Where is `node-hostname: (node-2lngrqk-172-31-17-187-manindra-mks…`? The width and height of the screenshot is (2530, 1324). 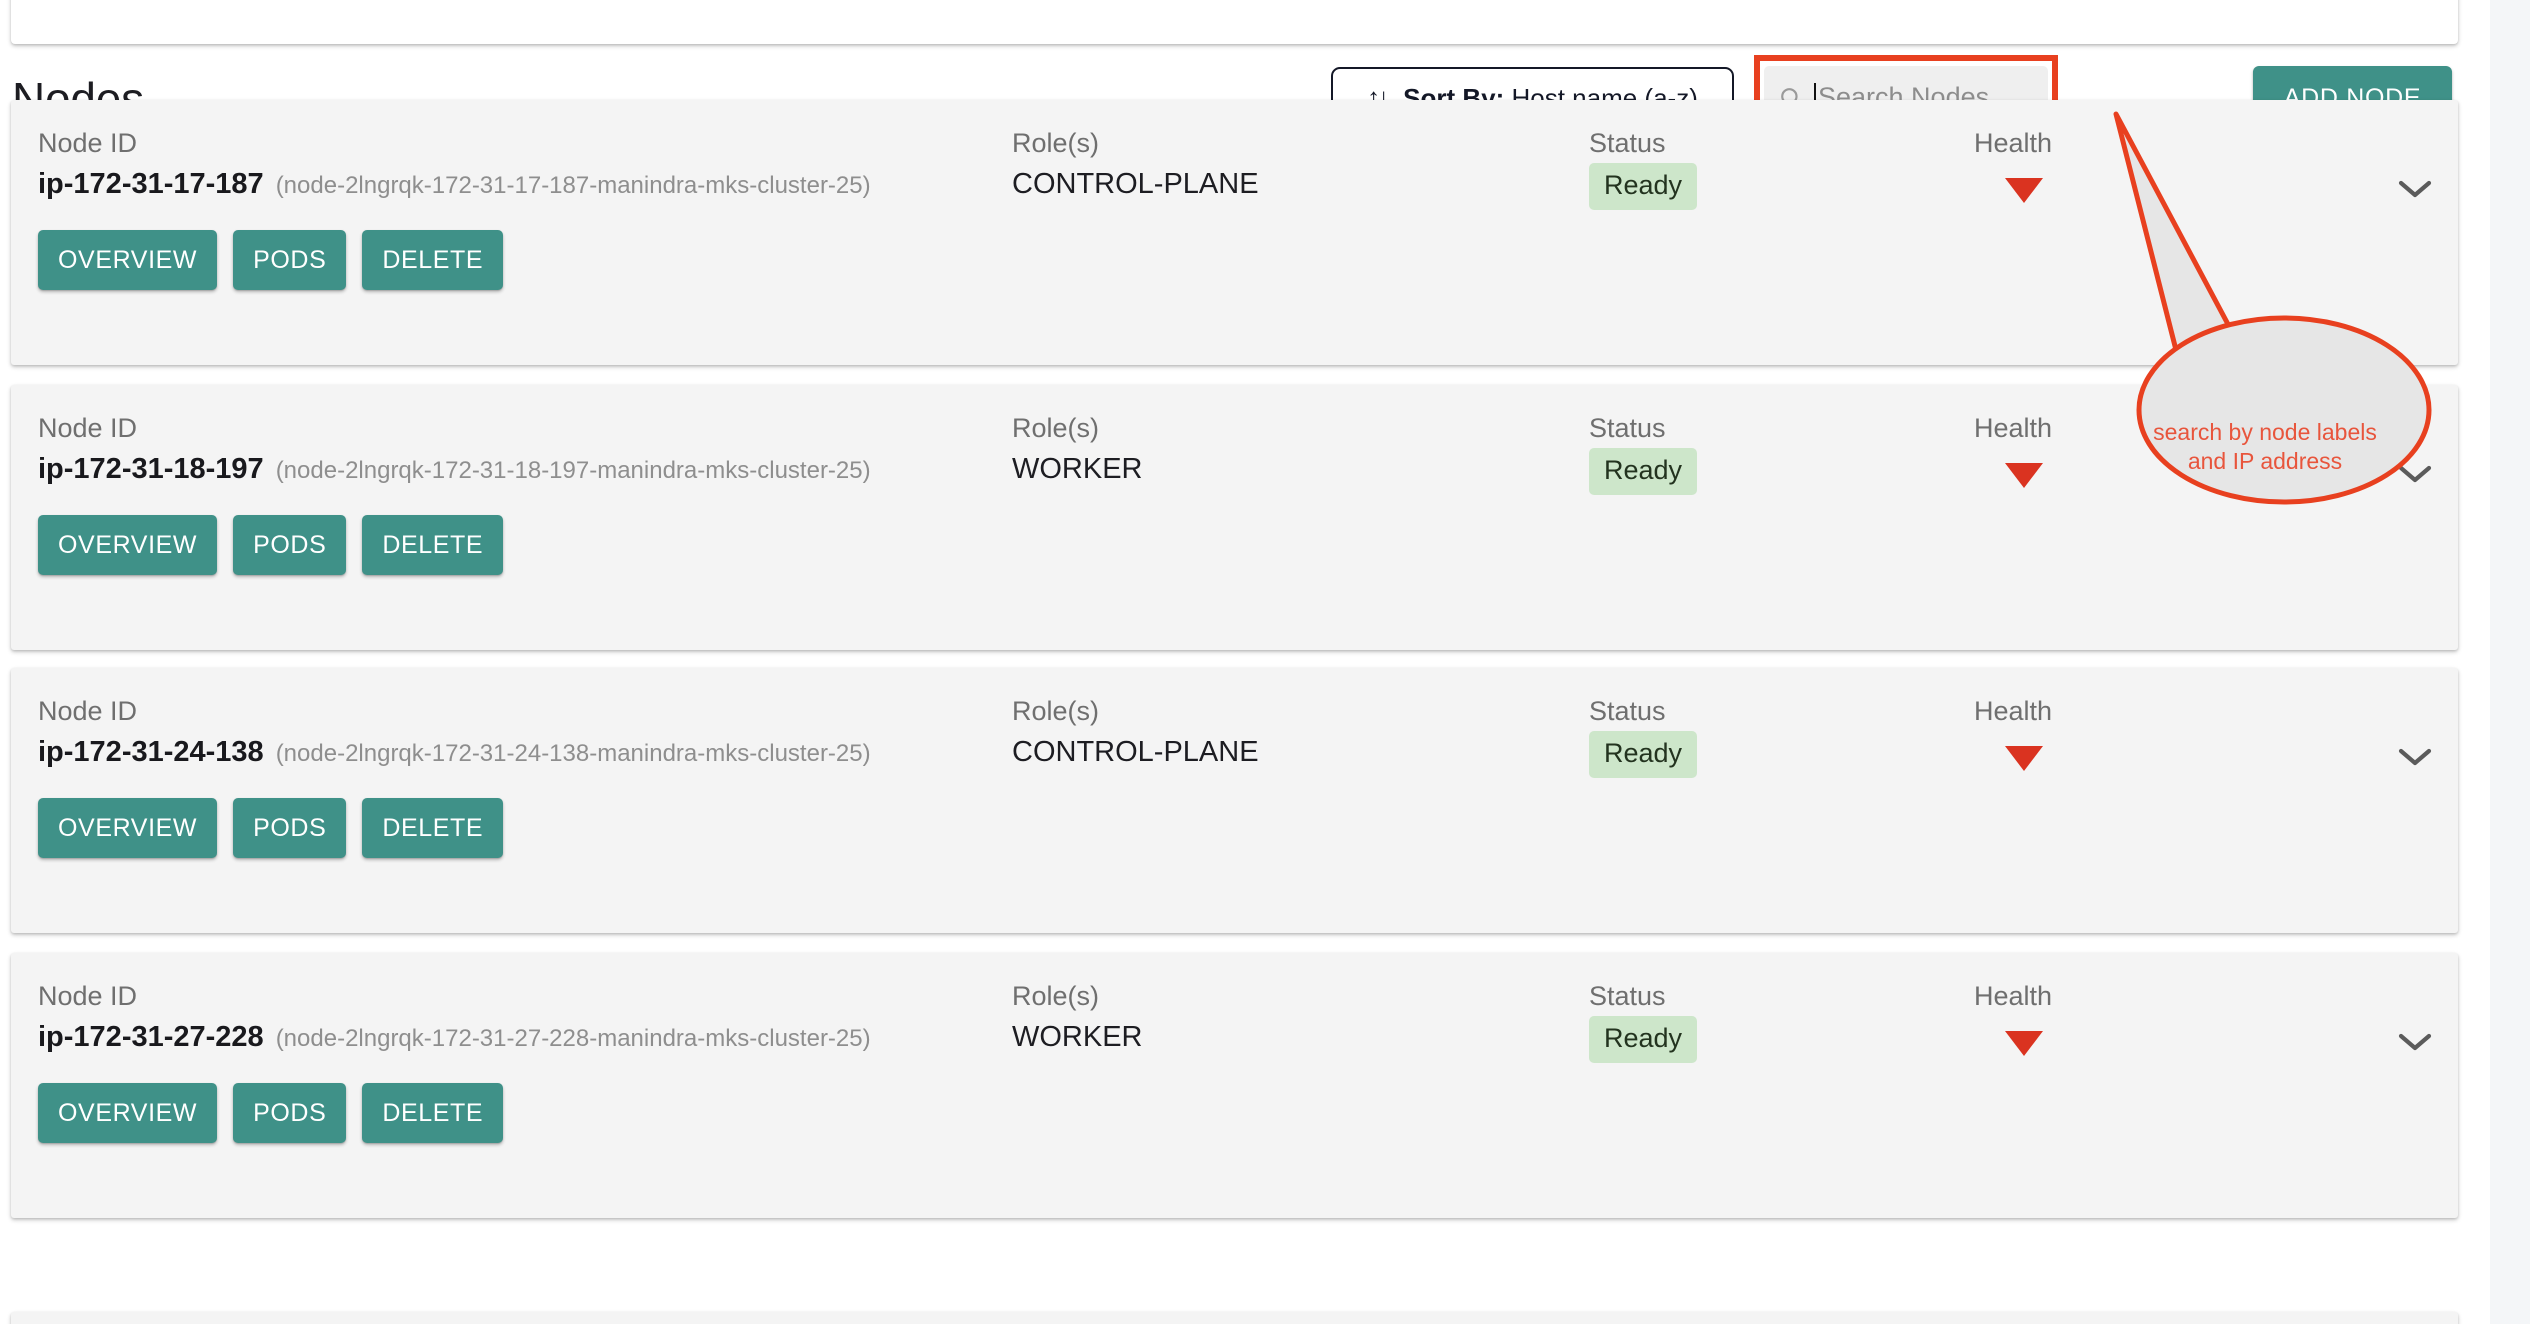 node-hostname: (node-2lngrqk-172-31-17-187-manindra-mks… is located at coordinates (573, 185).